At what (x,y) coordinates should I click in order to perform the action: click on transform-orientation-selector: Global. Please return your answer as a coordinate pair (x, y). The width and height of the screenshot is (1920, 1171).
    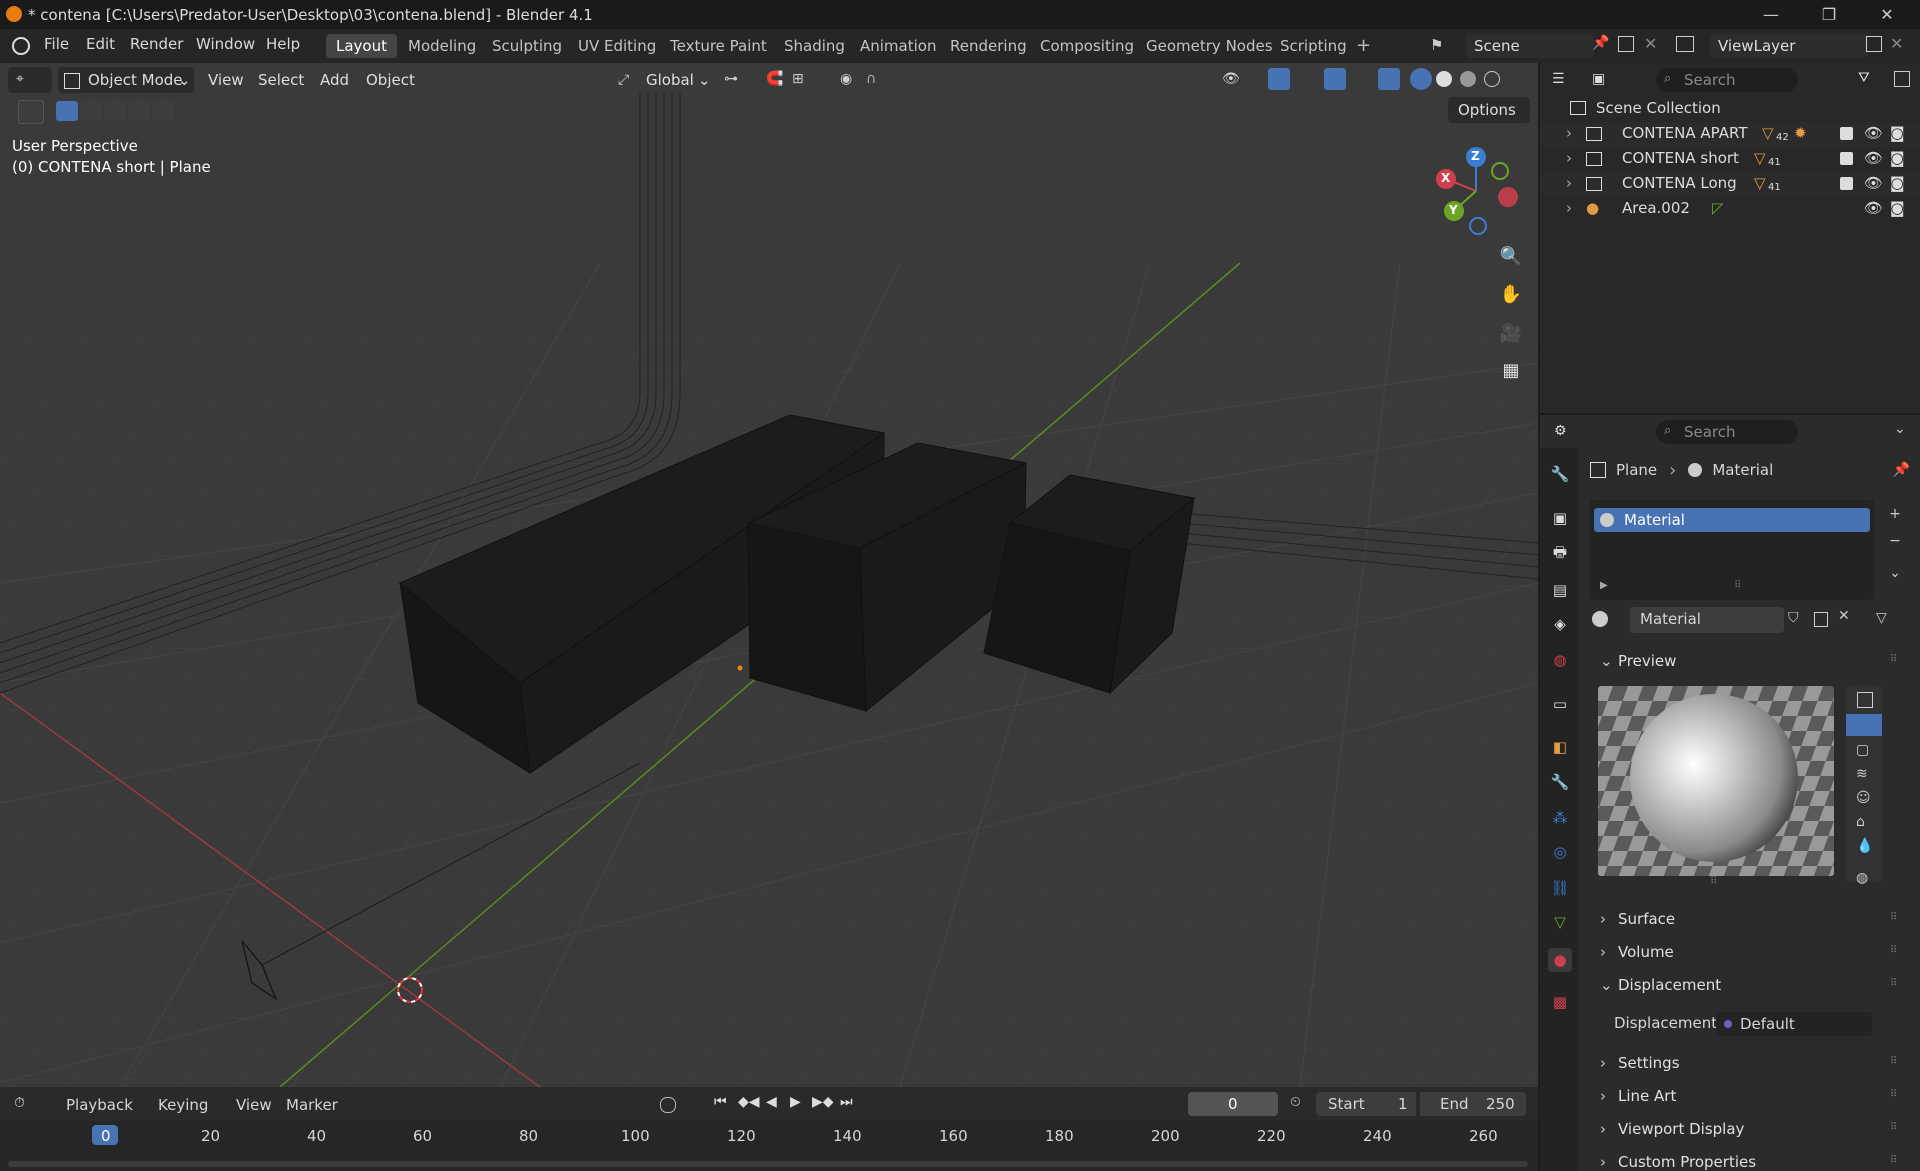
    Looking at the image, I should click on (670, 80).